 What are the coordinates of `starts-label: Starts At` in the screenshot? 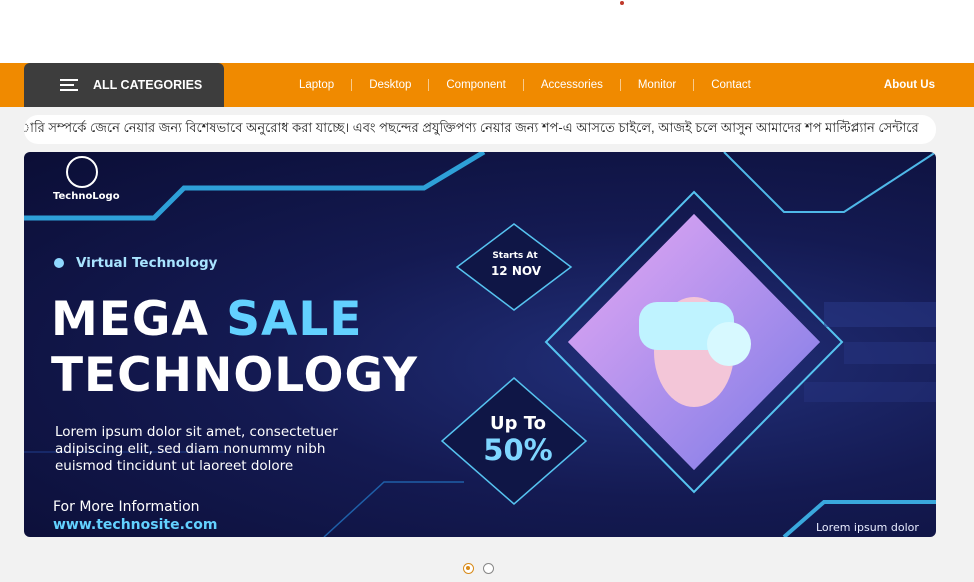 It's located at (515, 256).